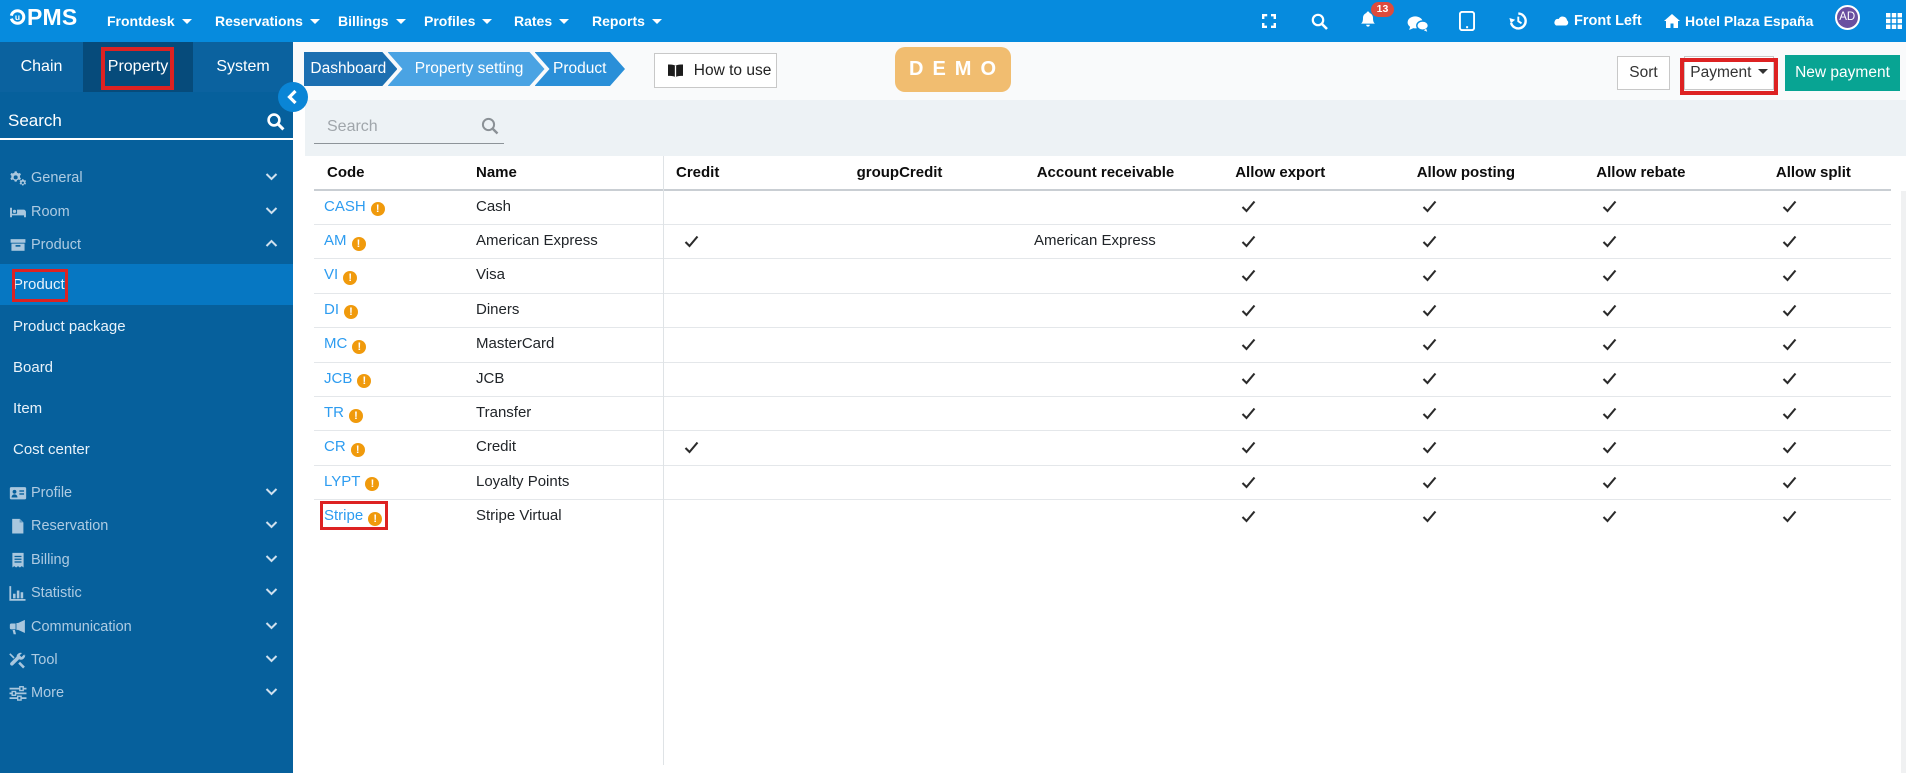 The height and width of the screenshot is (773, 1906). Describe the element at coordinates (17, 17) in the screenshot. I see `svg-text: u` at that location.